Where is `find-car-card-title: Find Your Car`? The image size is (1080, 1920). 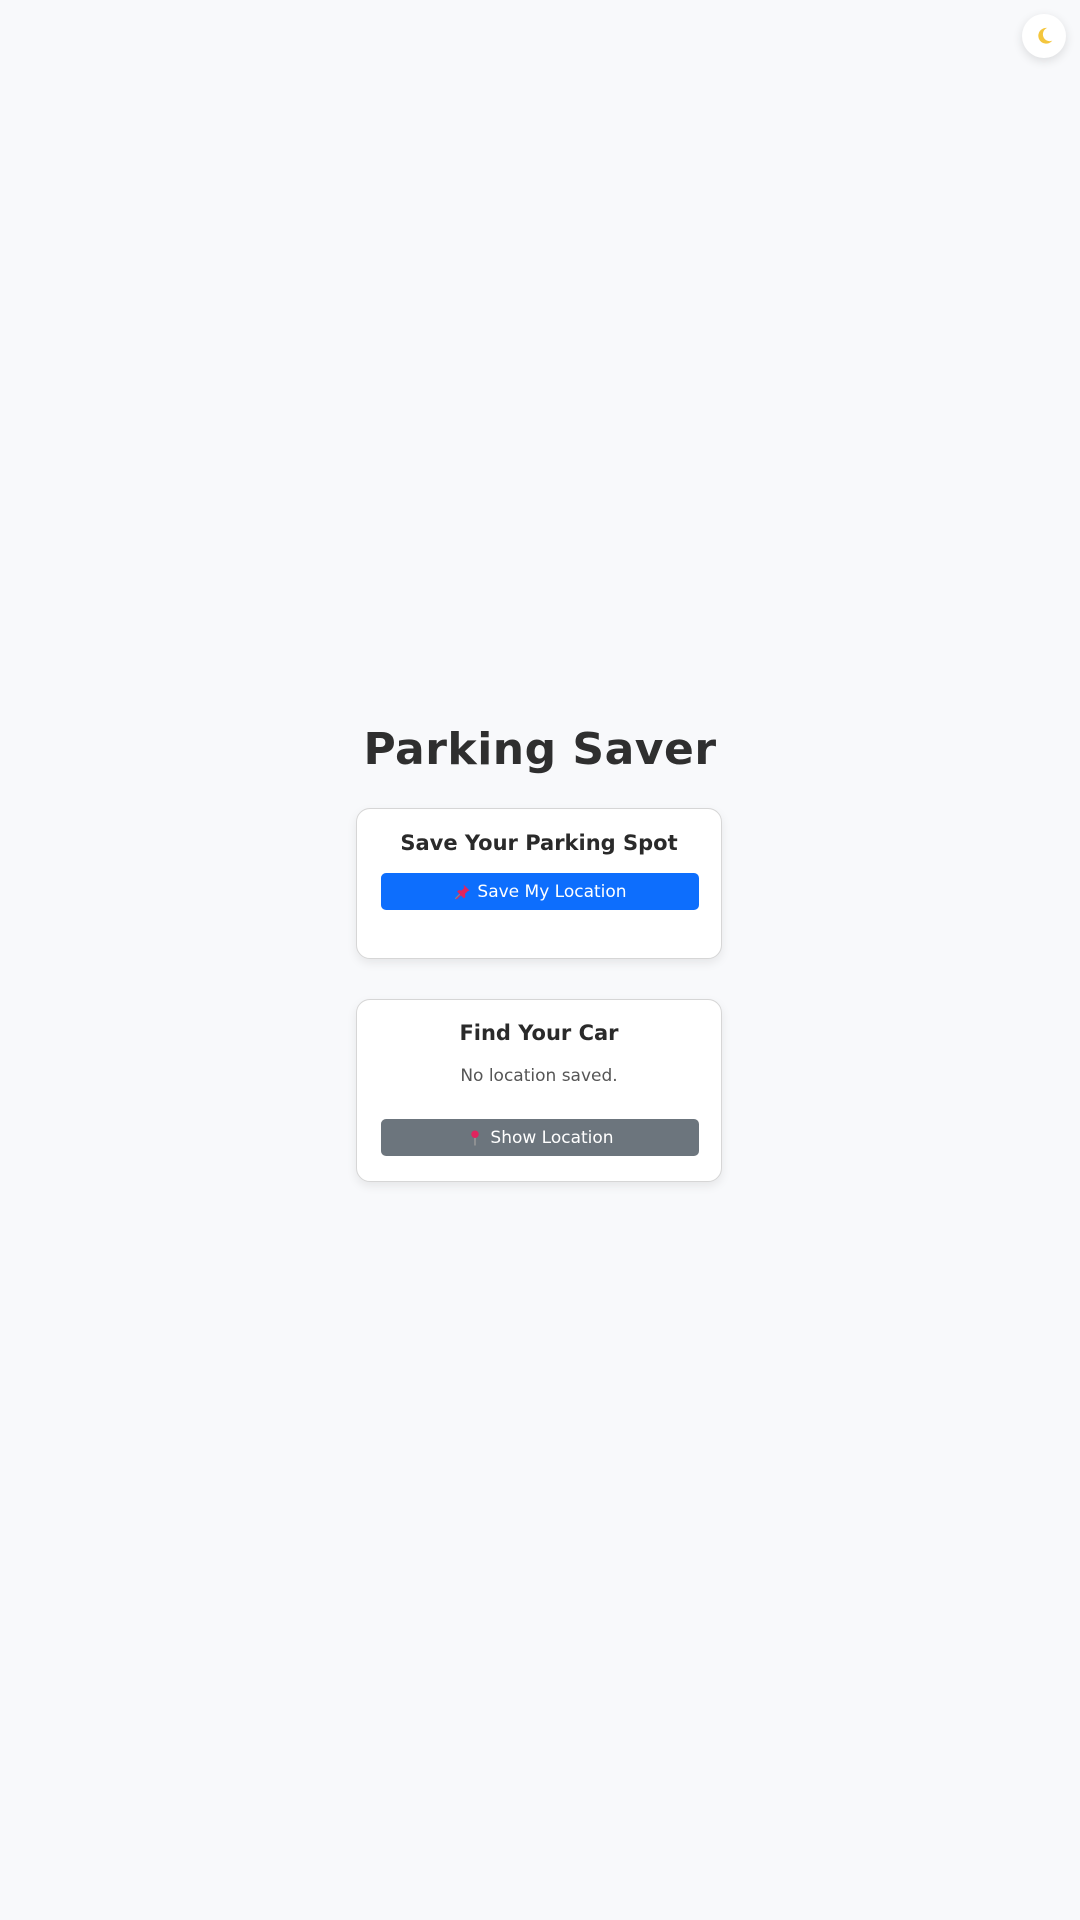 find-car-card-title: Find Your Car is located at coordinates (539, 1033).